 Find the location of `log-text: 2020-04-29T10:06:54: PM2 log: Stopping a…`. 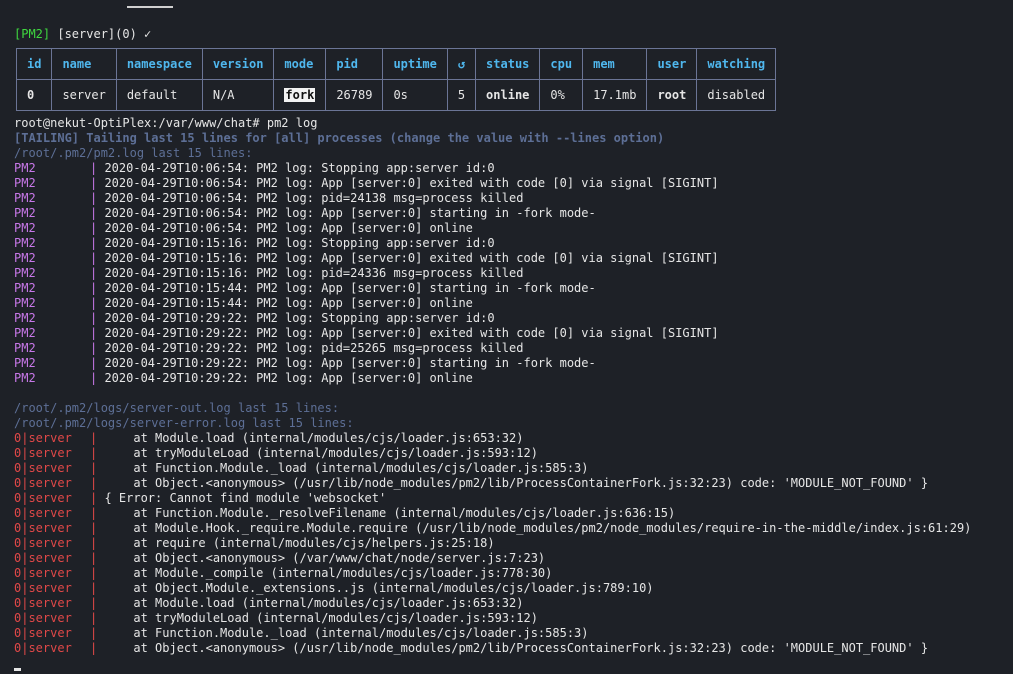

log-text: 2020-04-29T10:06:54: PM2 log: Stopping a… is located at coordinates (299, 168).